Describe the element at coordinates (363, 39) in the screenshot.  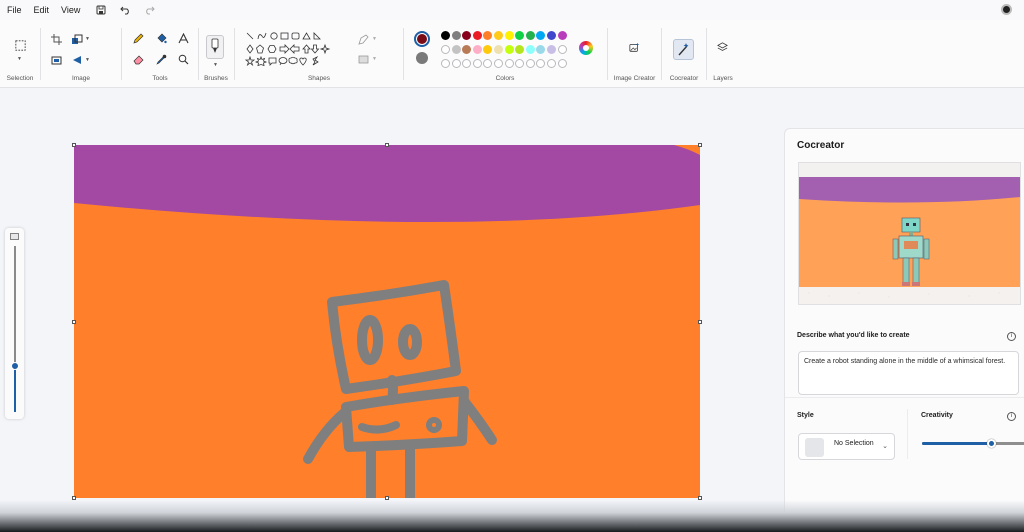
I see `shape-outline-icon` at that location.